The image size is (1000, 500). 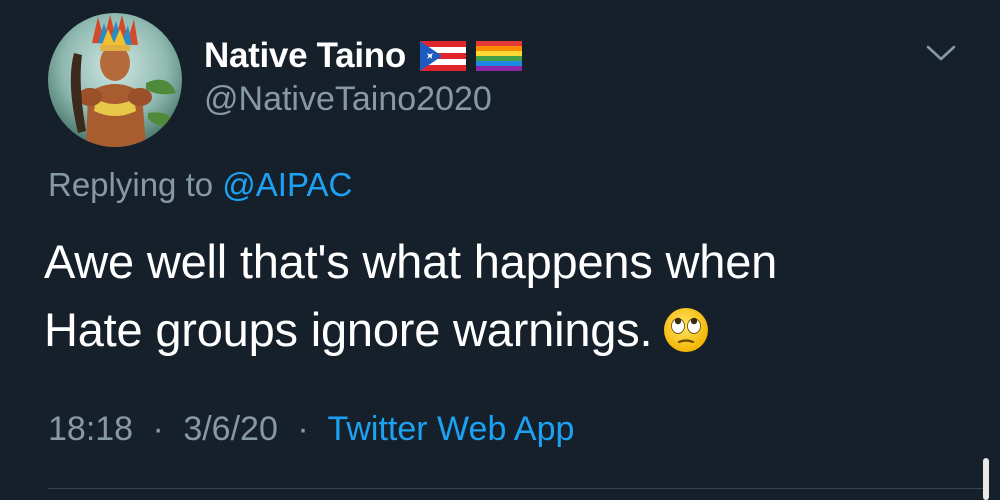 I want to click on face-with-rolling-eyes-icon, so click(x=686, y=328).